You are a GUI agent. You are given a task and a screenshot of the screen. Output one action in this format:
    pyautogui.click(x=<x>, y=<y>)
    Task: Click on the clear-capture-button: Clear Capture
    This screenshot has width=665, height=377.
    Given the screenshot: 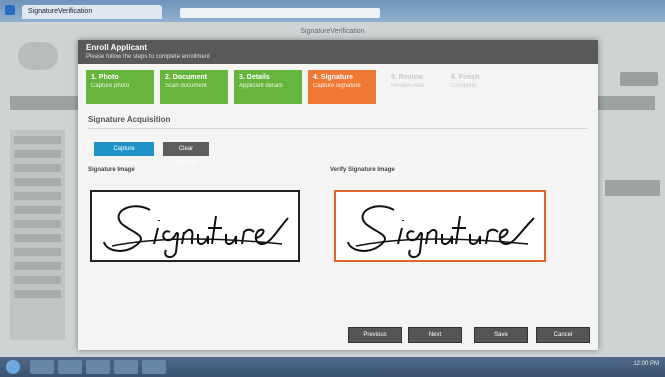 What is the action you would take?
    pyautogui.click(x=186, y=154)
    